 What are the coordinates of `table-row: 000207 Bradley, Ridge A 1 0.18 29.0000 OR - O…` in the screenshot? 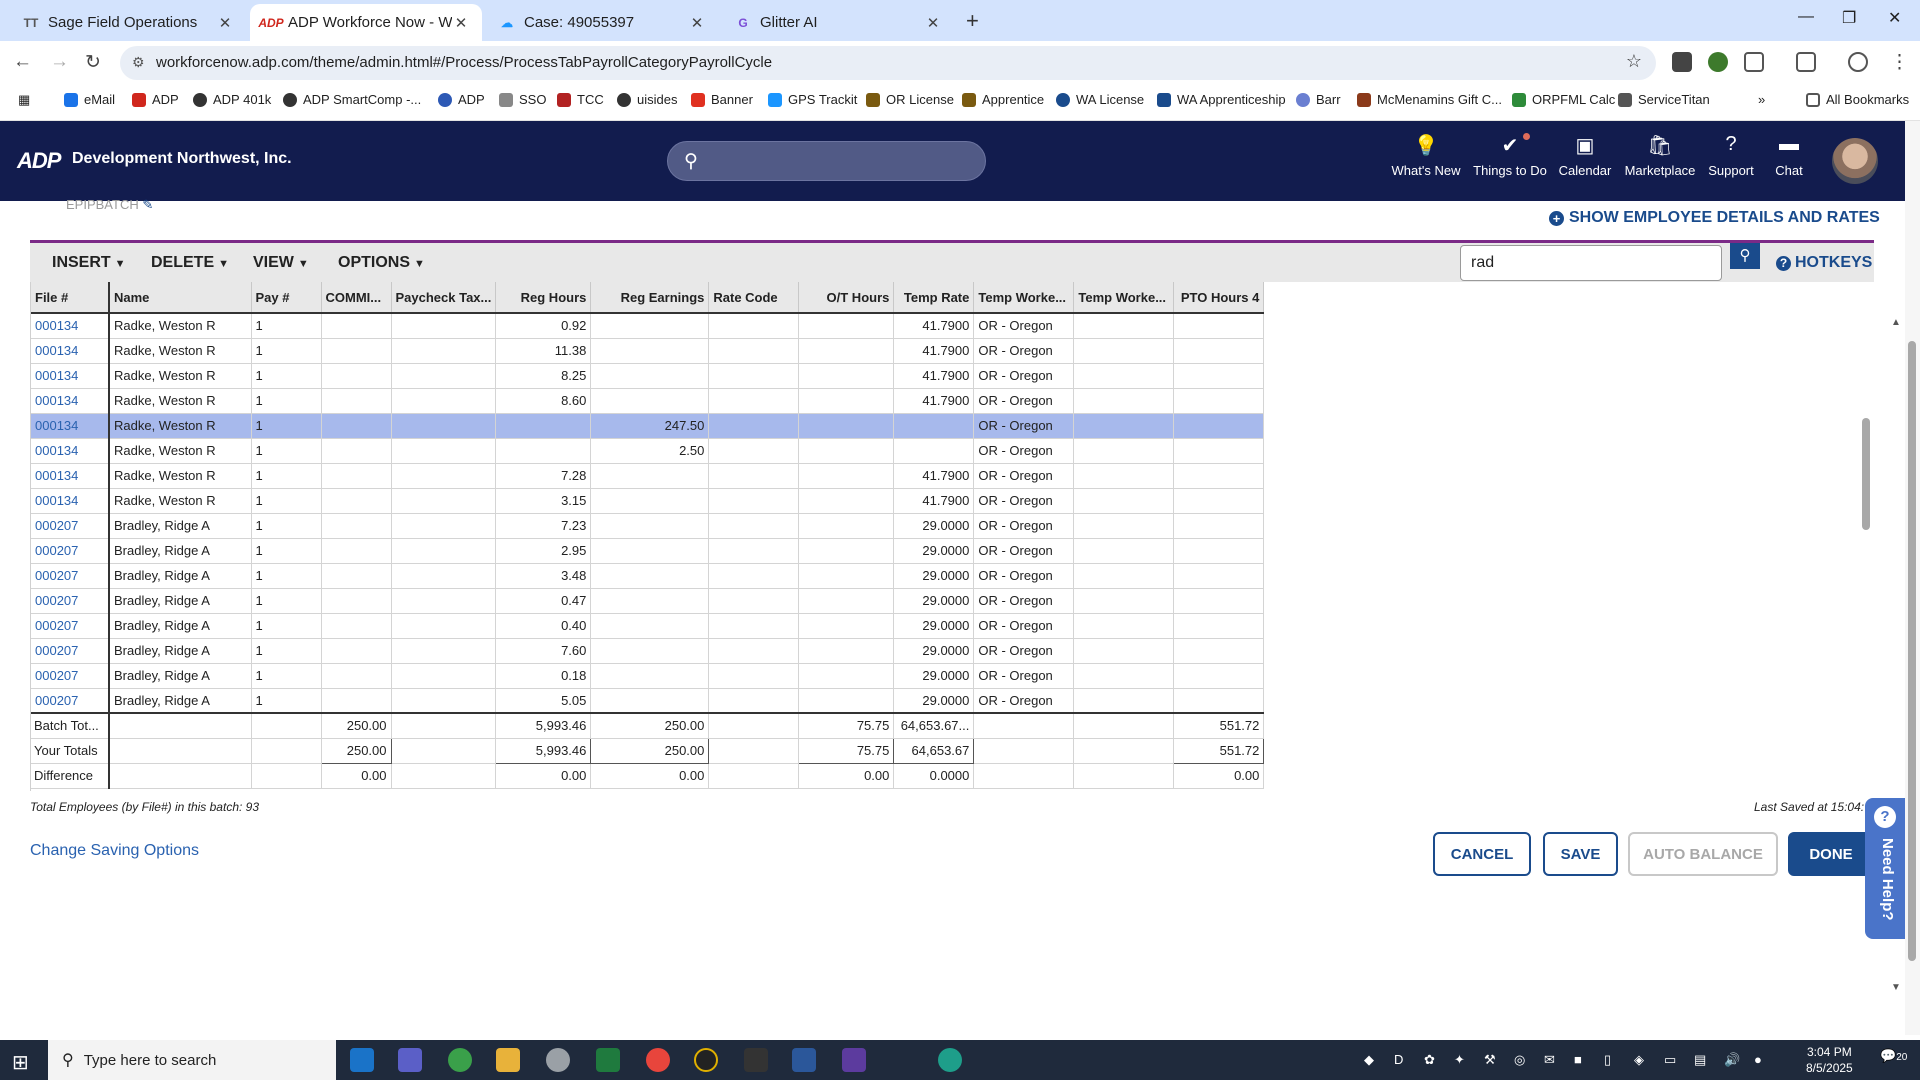 It's located at (648, 676).